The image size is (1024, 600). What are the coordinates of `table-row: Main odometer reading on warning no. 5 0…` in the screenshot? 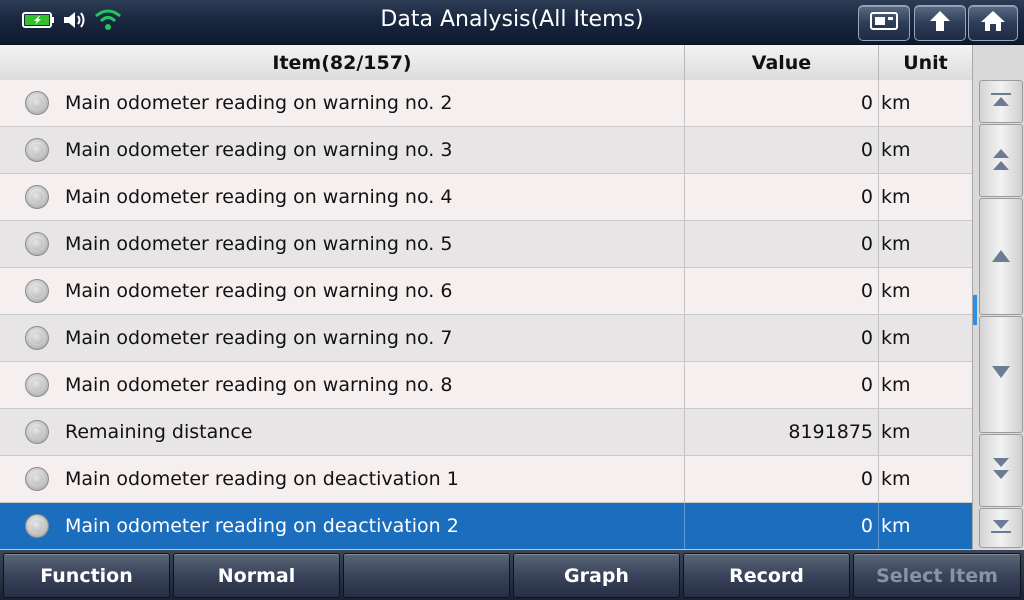 It's located at (486, 244).